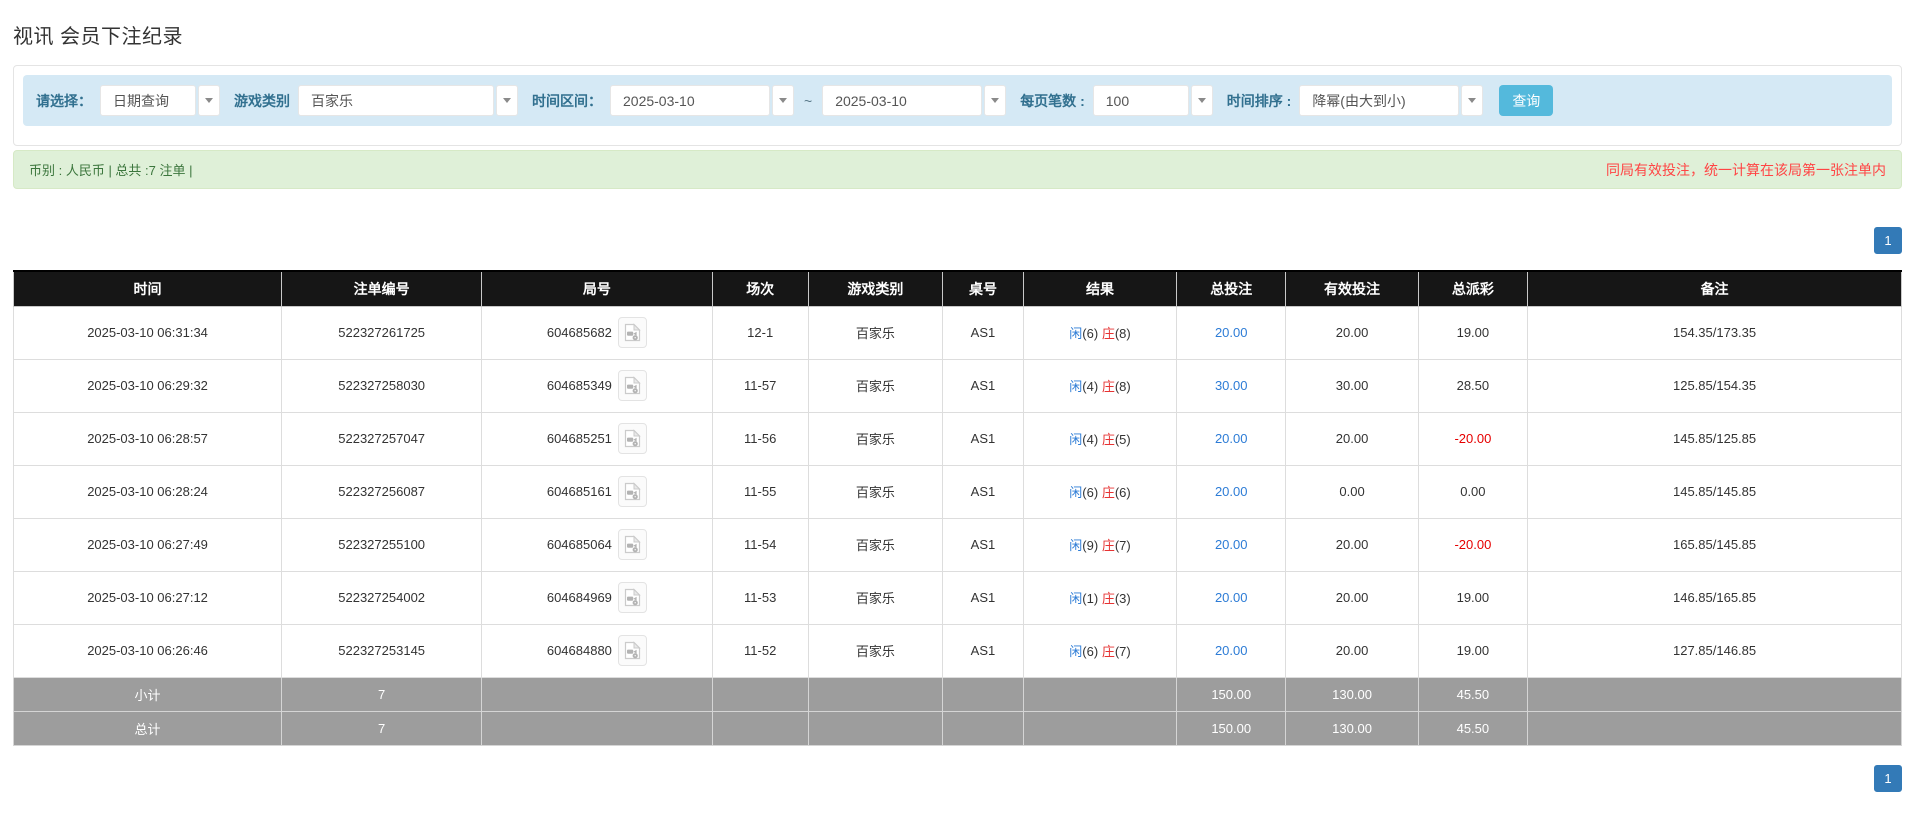 Image resolution: width=1915 pixels, height=814 pixels. I want to click on time-sort-input, so click(1379, 100).